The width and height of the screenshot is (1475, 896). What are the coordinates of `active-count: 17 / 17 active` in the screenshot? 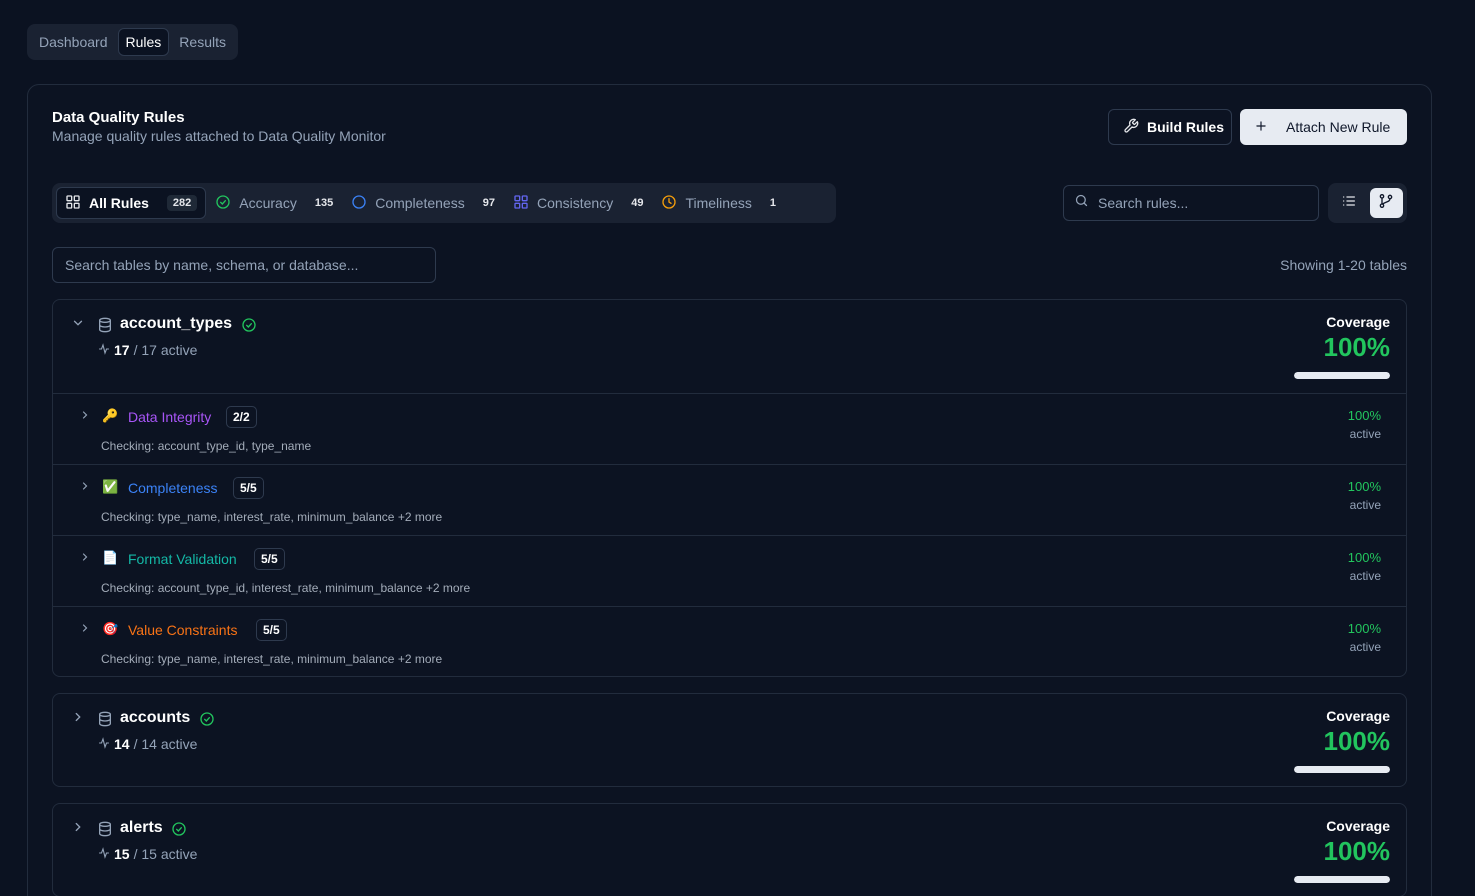 It's located at (147, 350).